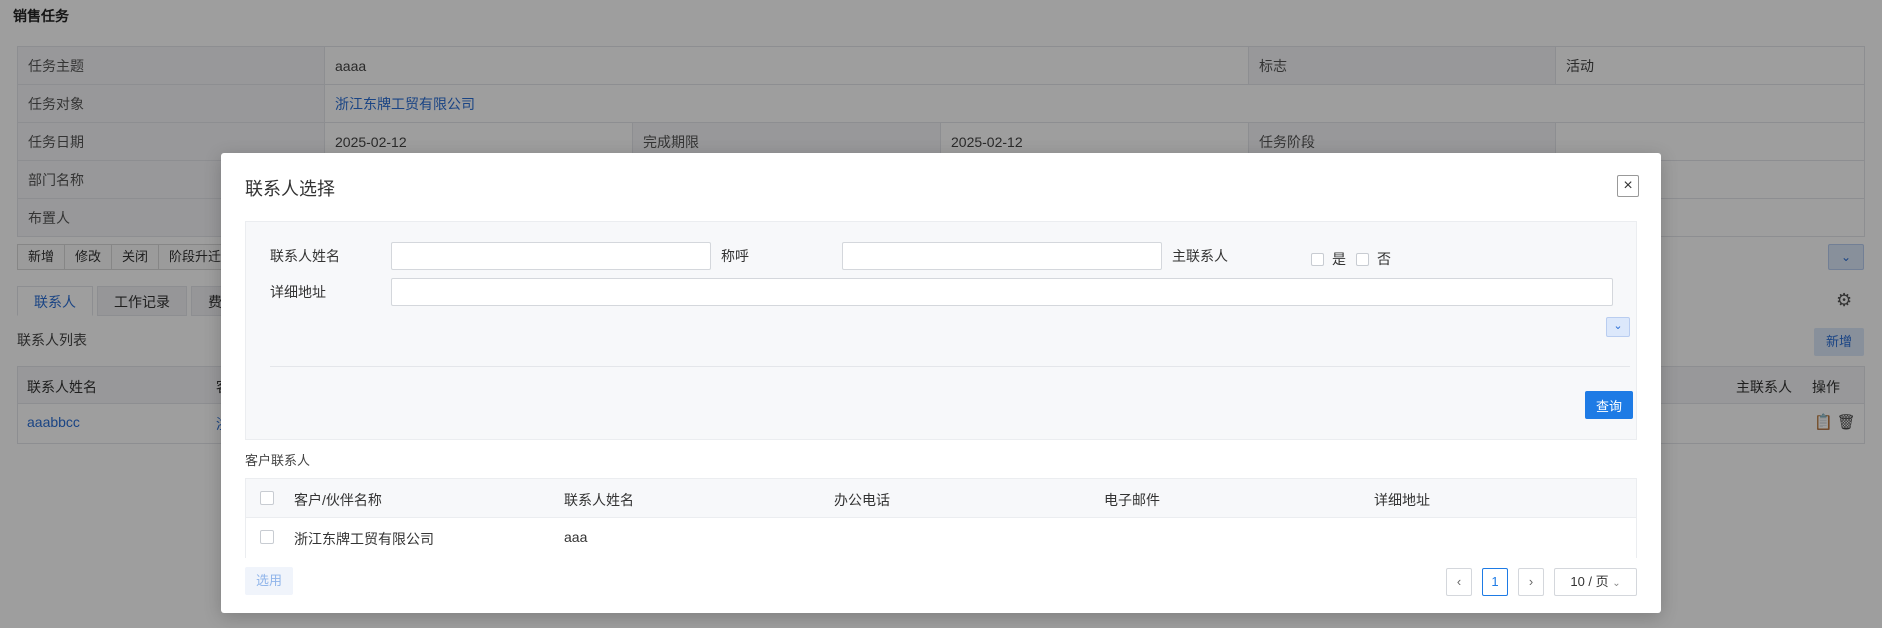  I want to click on salutation-input, so click(1002, 256).